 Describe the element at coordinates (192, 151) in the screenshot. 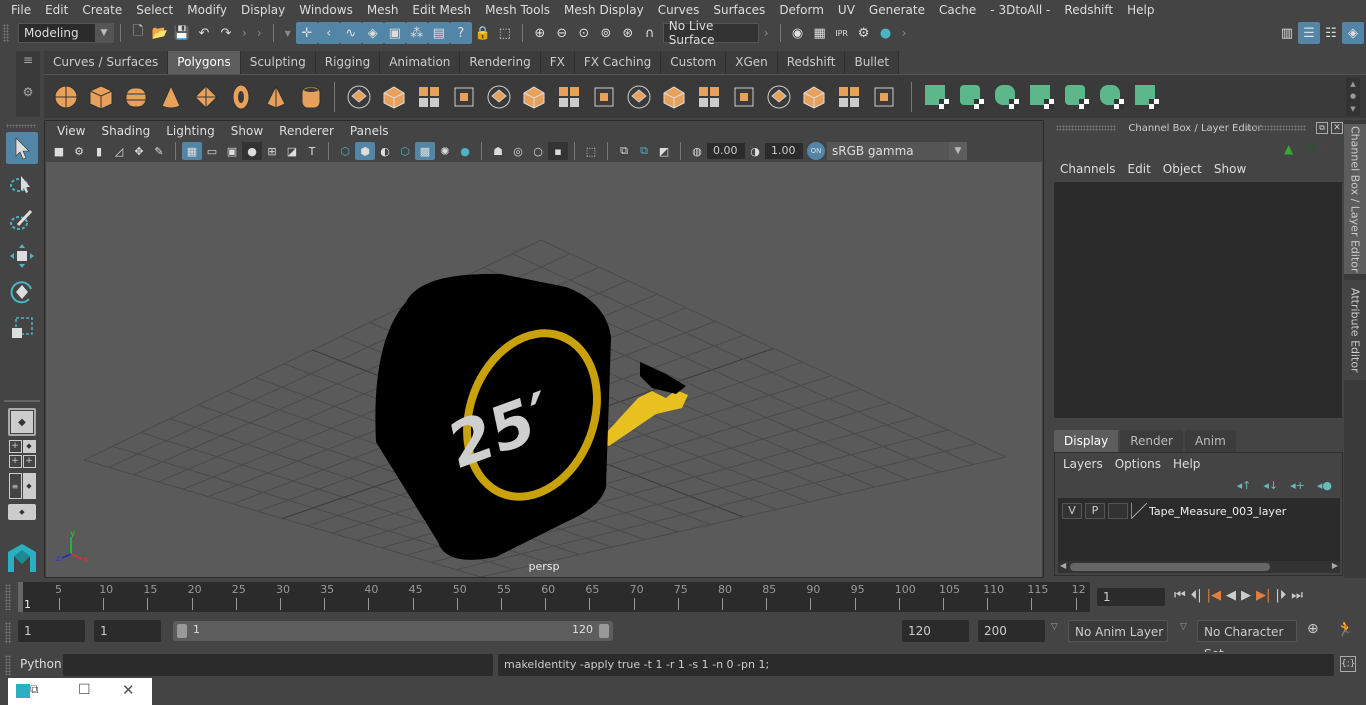

I see `grid-icon: ▦` at that location.